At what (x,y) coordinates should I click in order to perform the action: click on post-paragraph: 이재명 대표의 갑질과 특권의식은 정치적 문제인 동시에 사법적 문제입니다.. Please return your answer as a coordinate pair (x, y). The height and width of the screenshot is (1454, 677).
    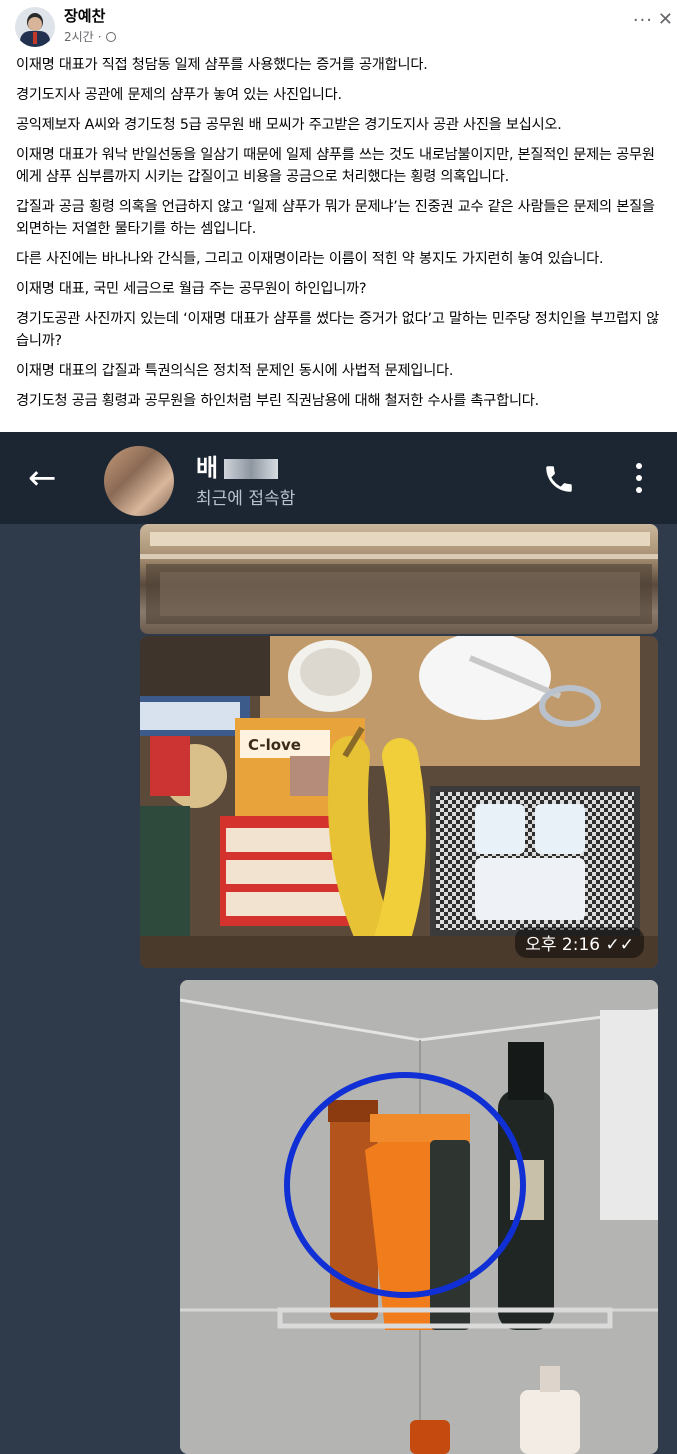
    Looking at the image, I should click on (235, 371).